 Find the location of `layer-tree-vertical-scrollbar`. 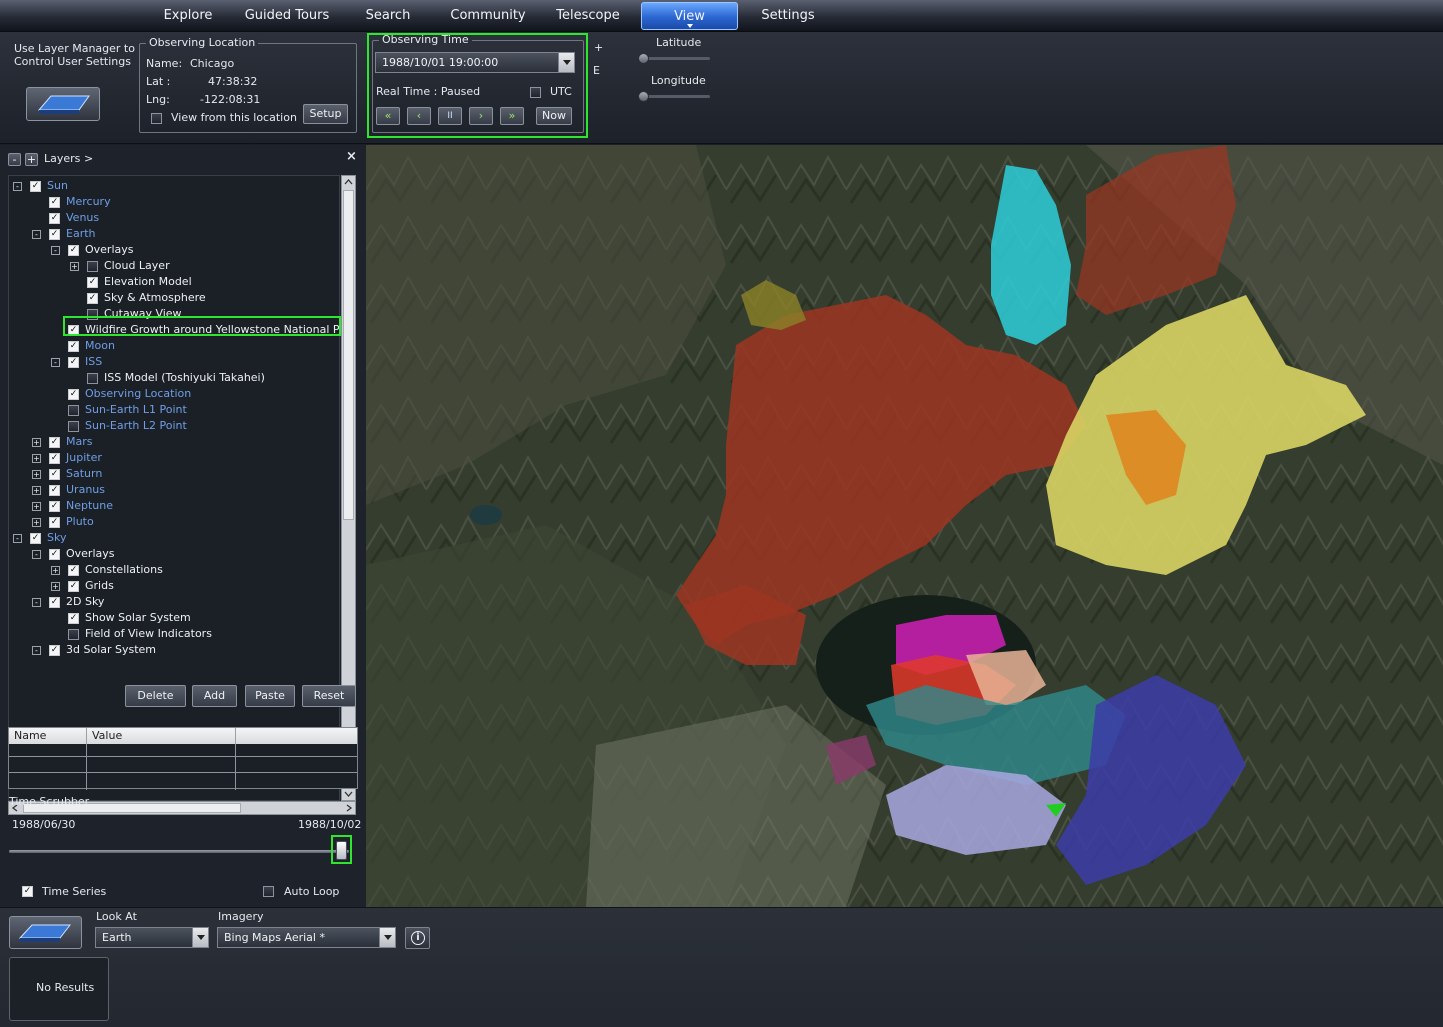

layer-tree-vertical-scrollbar is located at coordinates (348, 488).